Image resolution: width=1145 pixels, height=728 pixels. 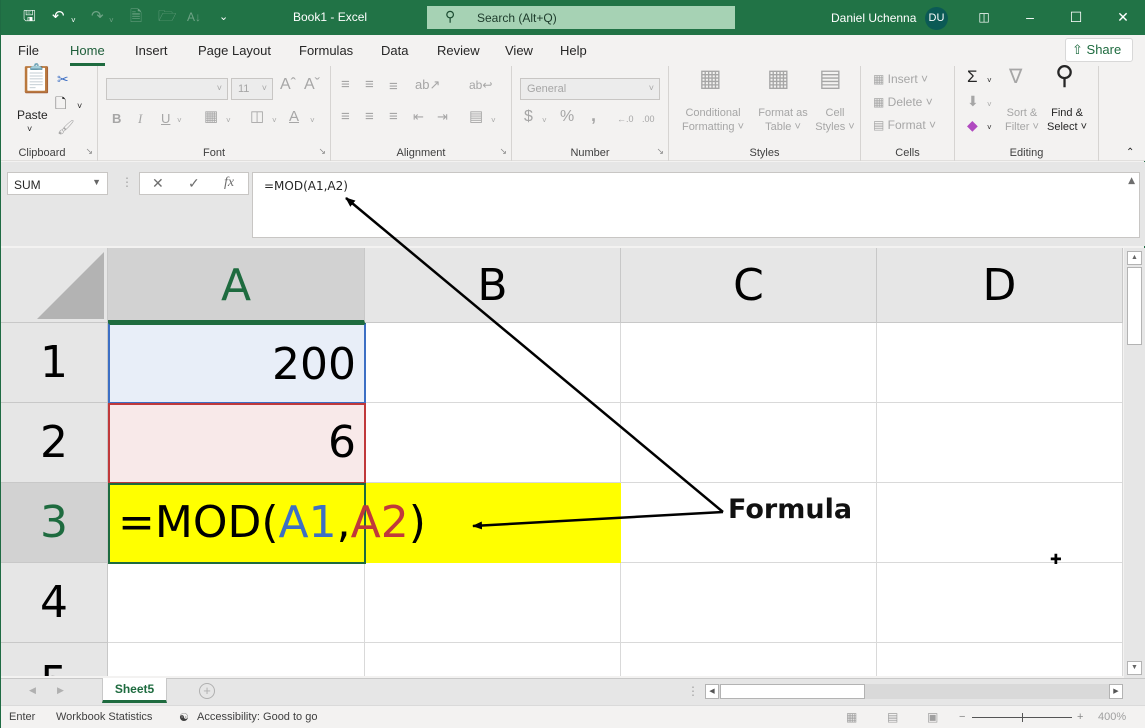 I want to click on increase-decimal-icon: ←.0, so click(x=625, y=119).